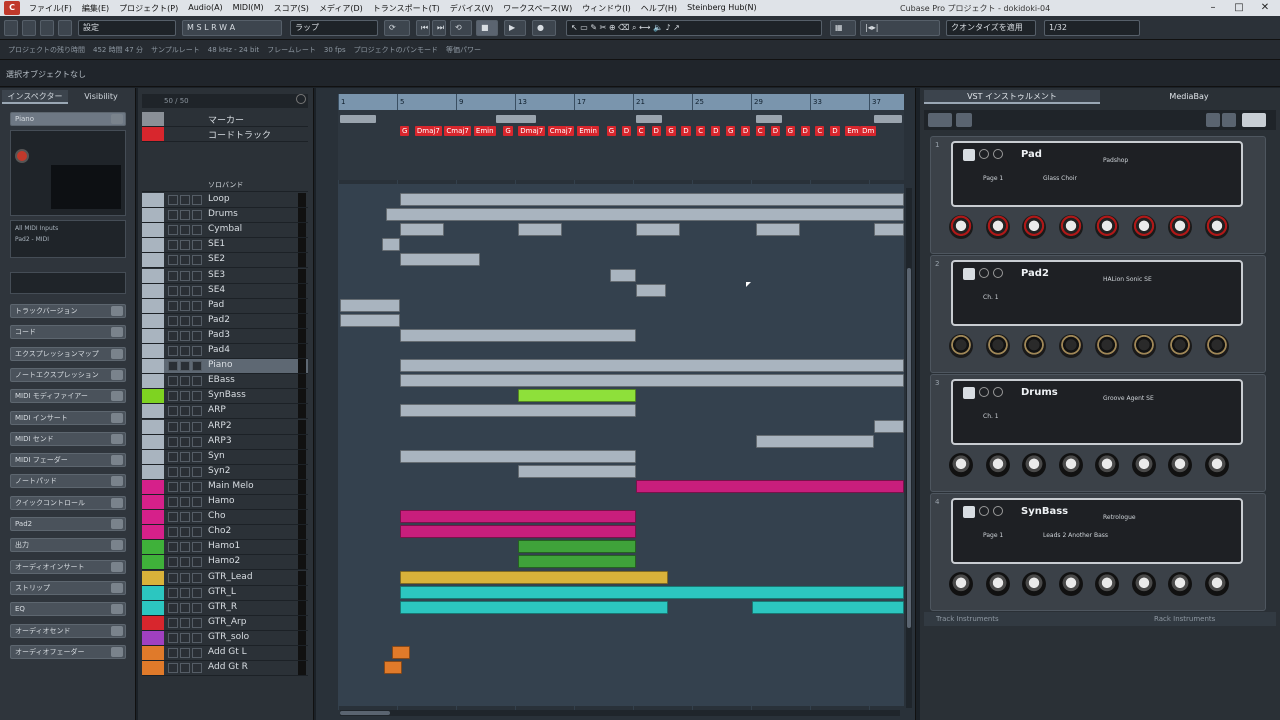 The image size is (1280, 720). Describe the element at coordinates (225, 653) in the screenshot. I see `track-row: Add Gt L` at that location.